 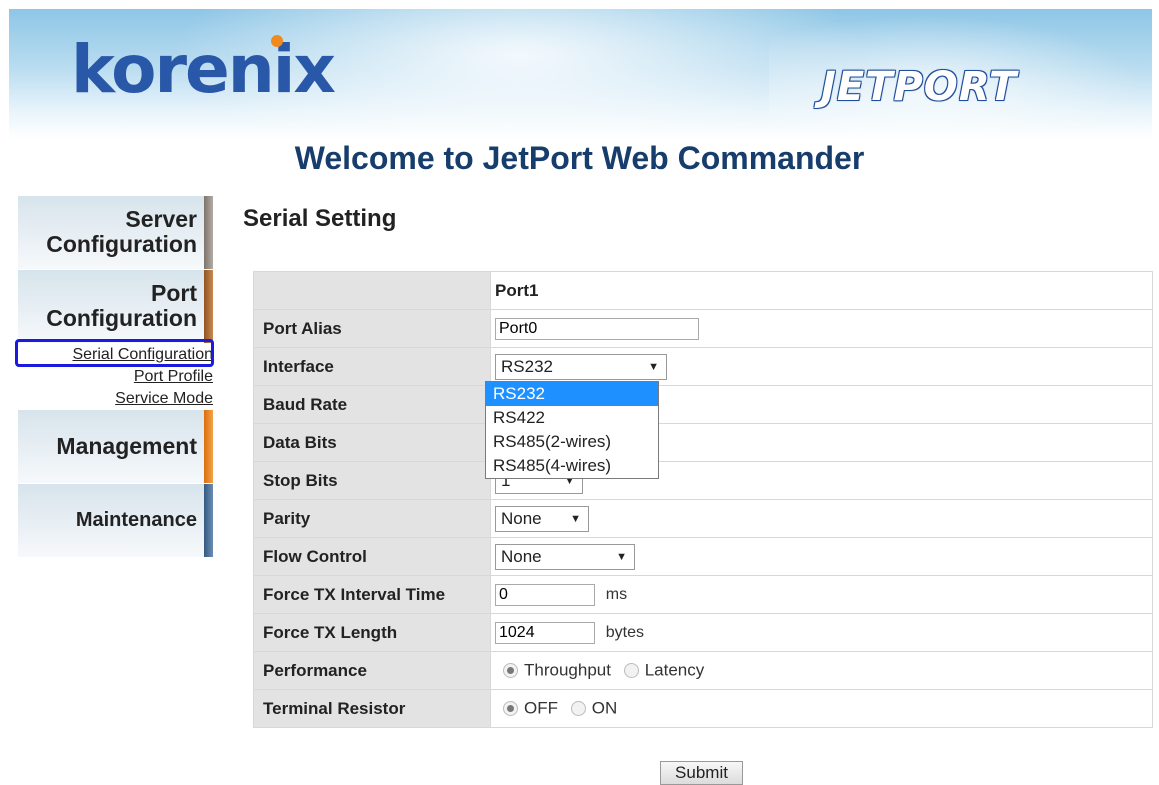 What do you see at coordinates (527, 366) in the screenshot?
I see `interface-select-value: RS232` at bounding box center [527, 366].